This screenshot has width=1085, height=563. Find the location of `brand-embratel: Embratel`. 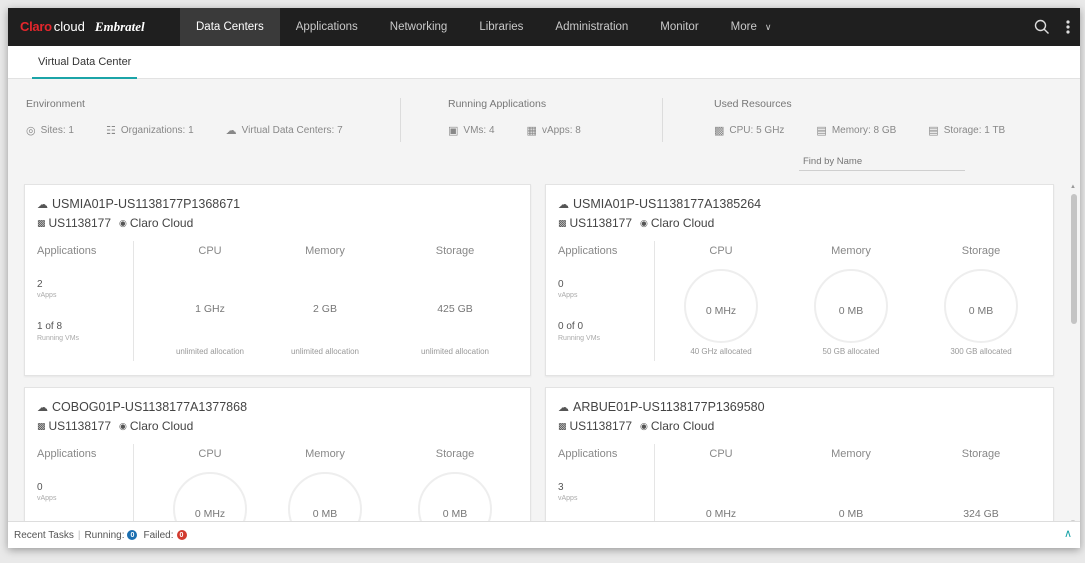

brand-embratel: Embratel is located at coordinates (119, 26).